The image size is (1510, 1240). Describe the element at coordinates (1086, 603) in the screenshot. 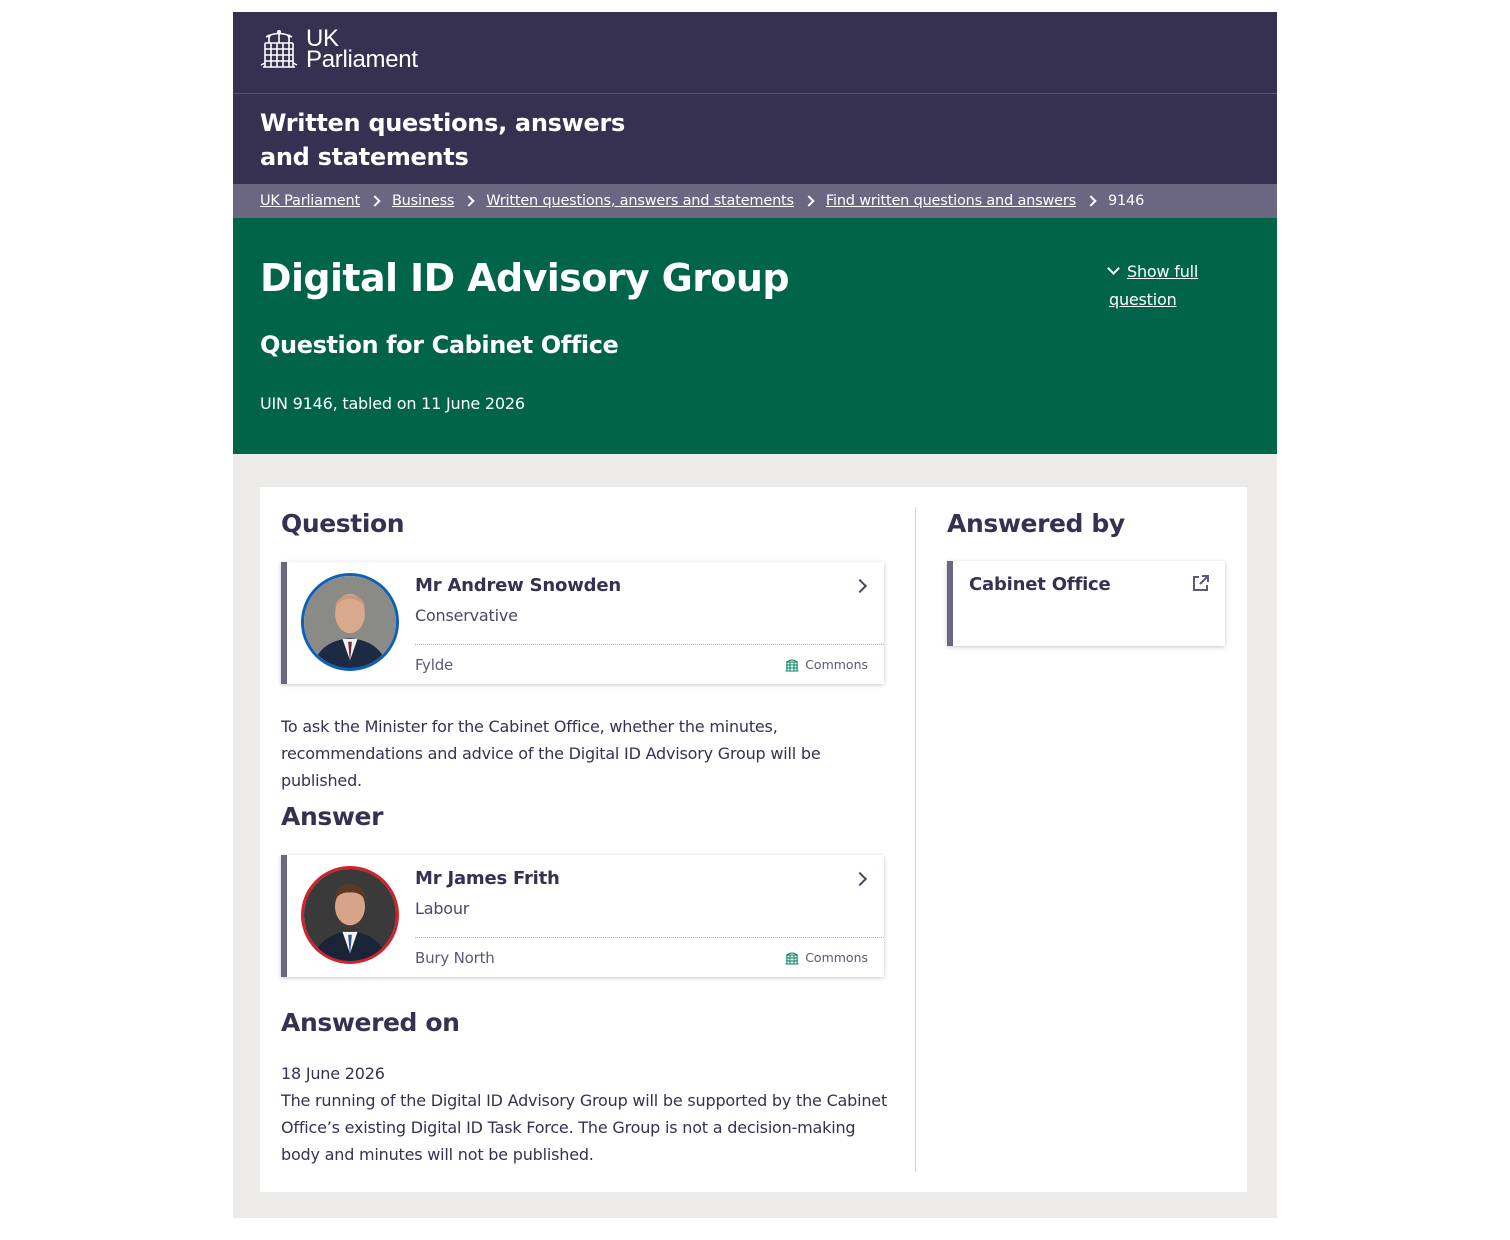

I see `department-card: Cabinet Office` at that location.